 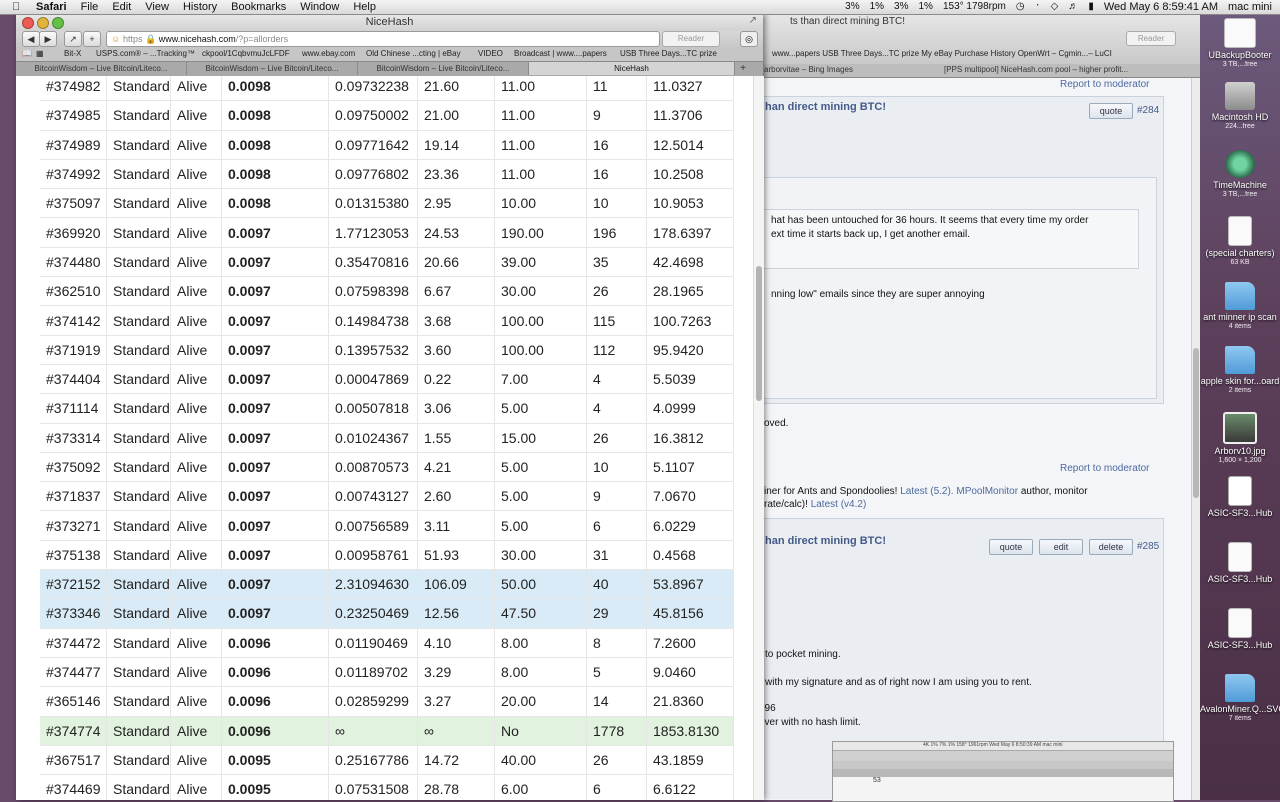 I want to click on signature-link: Latest (v4.2), so click(x=839, y=504).